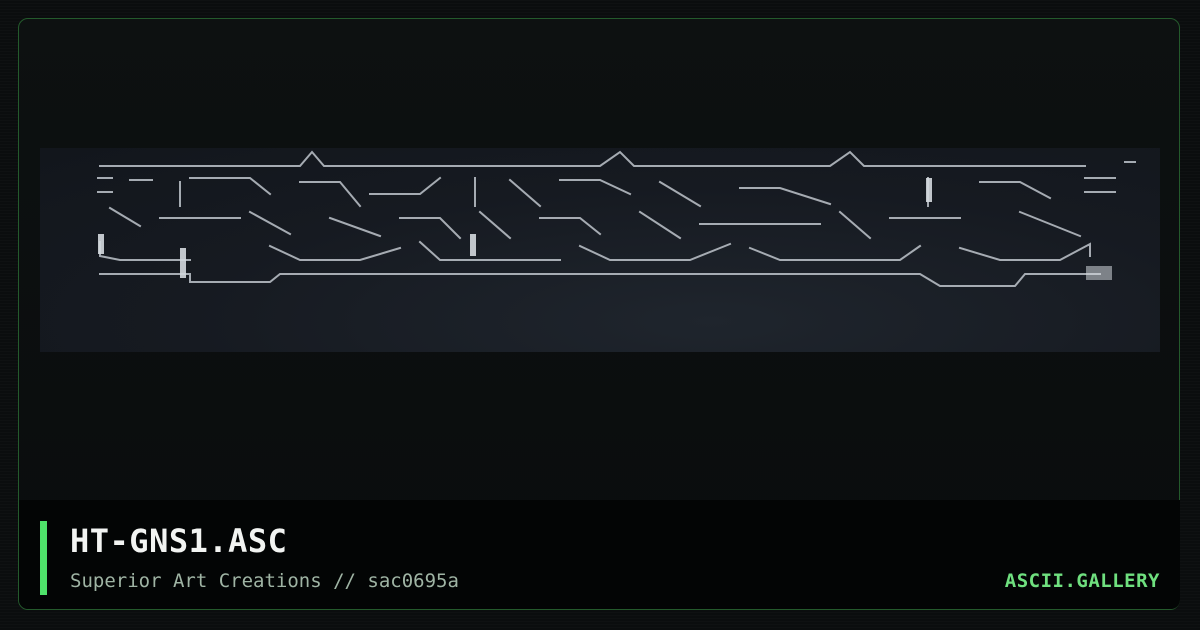 The height and width of the screenshot is (630, 1200). What do you see at coordinates (1082, 581) in the screenshot?
I see `site-brand: ASCII.GALLERY` at bounding box center [1082, 581].